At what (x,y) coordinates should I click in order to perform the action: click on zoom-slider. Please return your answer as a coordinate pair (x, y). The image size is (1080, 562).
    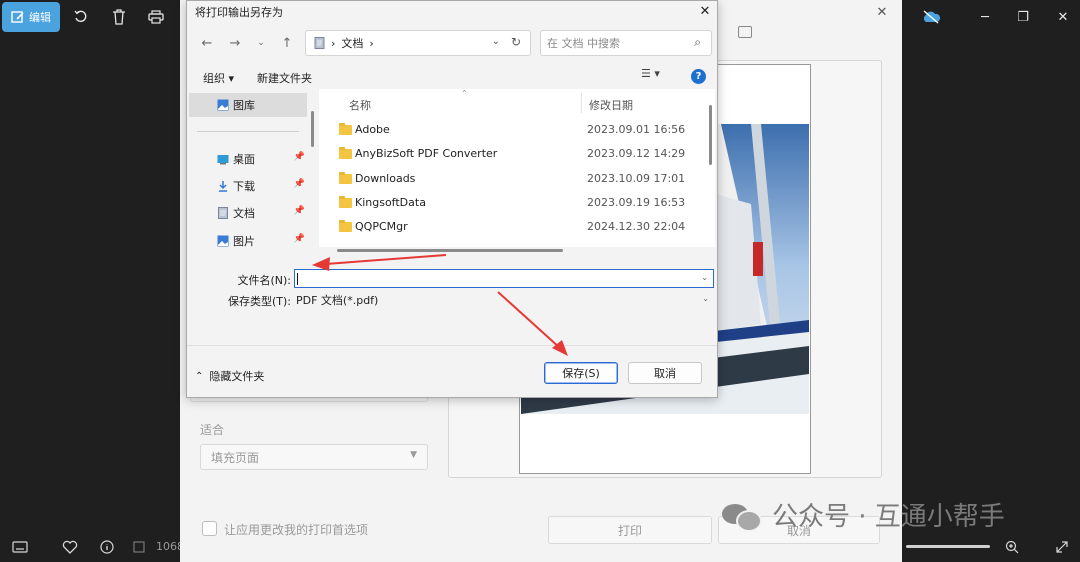
    Looking at the image, I should click on (948, 546).